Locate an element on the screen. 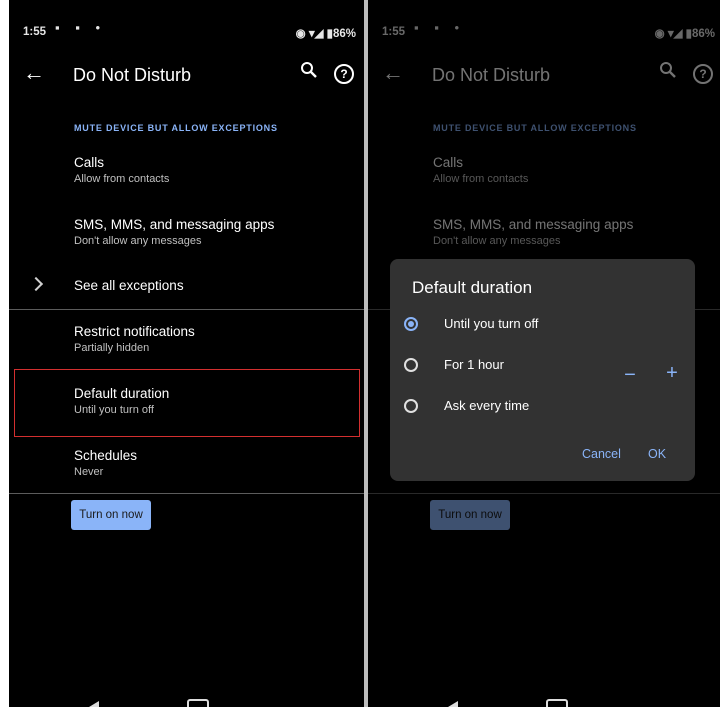  ok-button: OK is located at coordinates (657, 454).